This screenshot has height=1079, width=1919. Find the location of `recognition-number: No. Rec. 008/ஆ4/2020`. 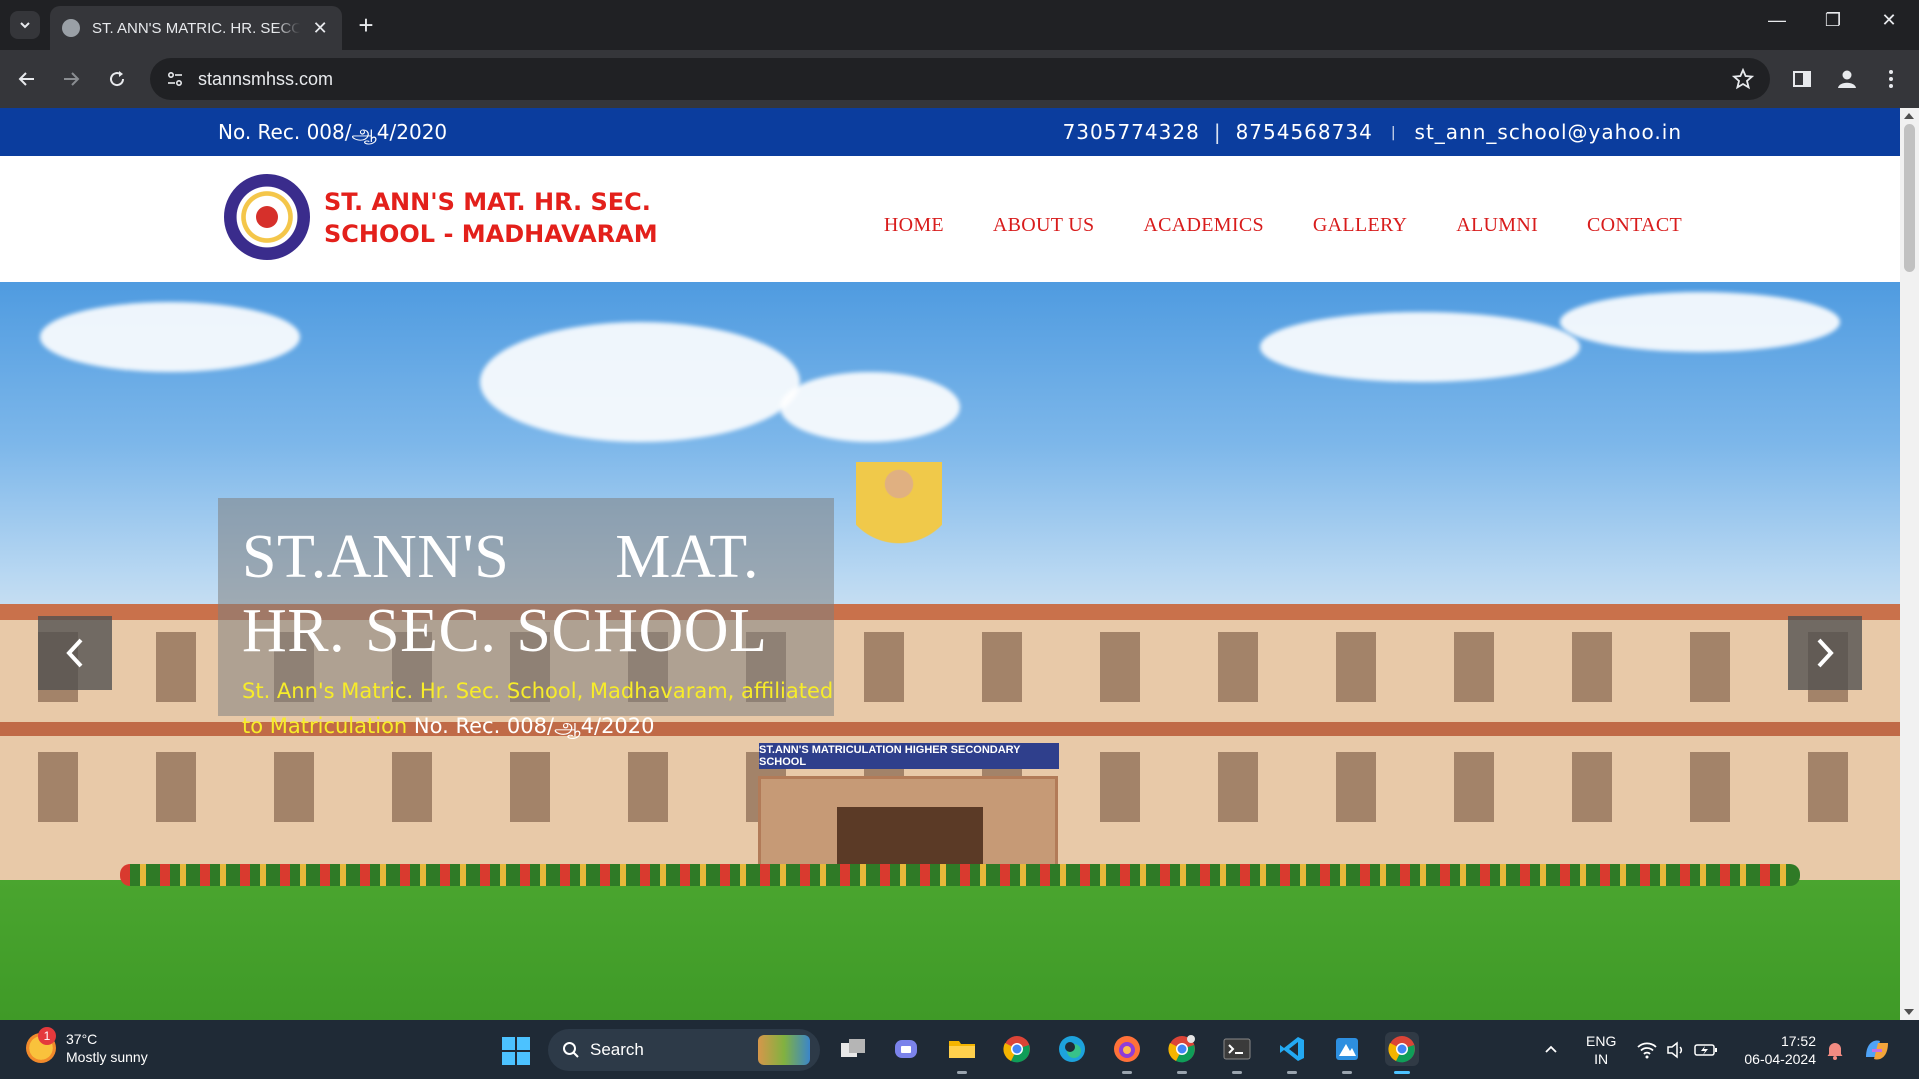

recognition-number: No. Rec. 008/ஆ4/2020 is located at coordinates (333, 132).